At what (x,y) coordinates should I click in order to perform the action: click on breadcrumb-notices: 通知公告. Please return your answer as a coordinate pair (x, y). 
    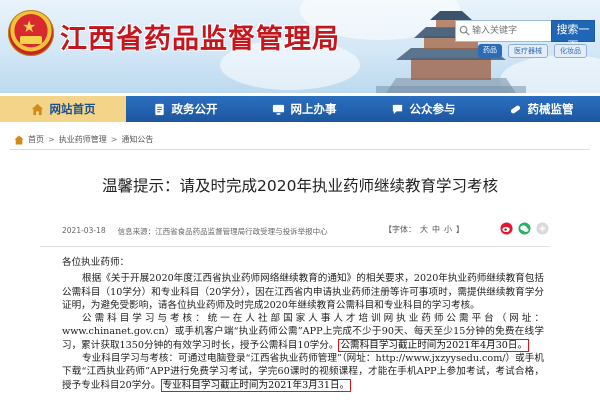
    Looking at the image, I should click on (137, 139).